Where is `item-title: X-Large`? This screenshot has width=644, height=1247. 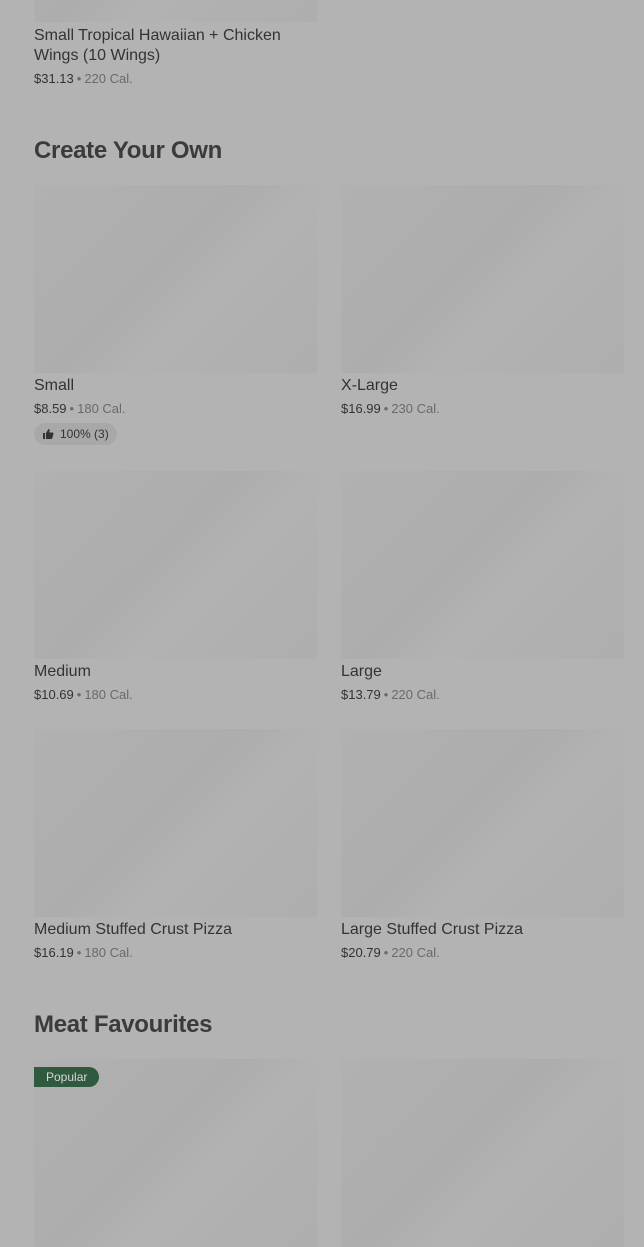
item-title: X-Large is located at coordinates (369, 386).